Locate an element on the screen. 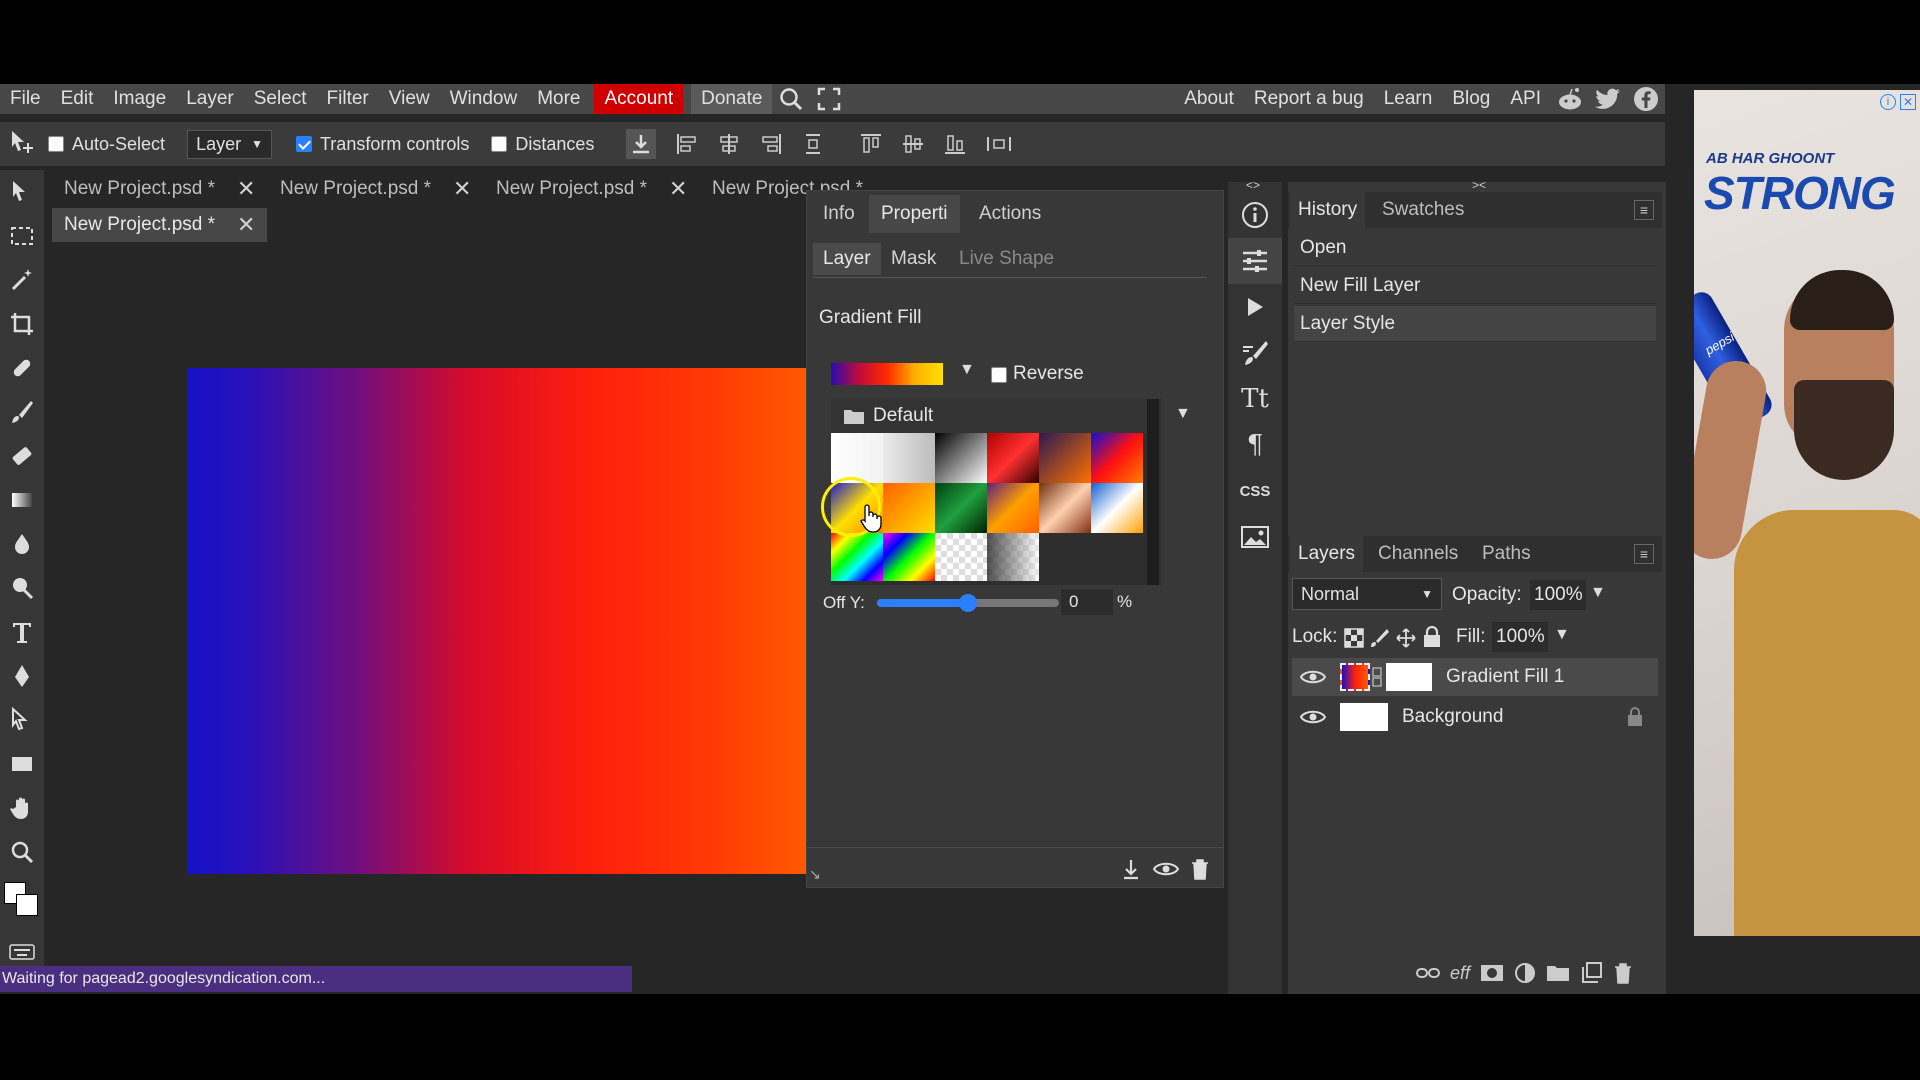 Image resolution: width=1920 pixels, height=1080 pixels. folder-menu-icon: ▼ is located at coordinates (1183, 414).